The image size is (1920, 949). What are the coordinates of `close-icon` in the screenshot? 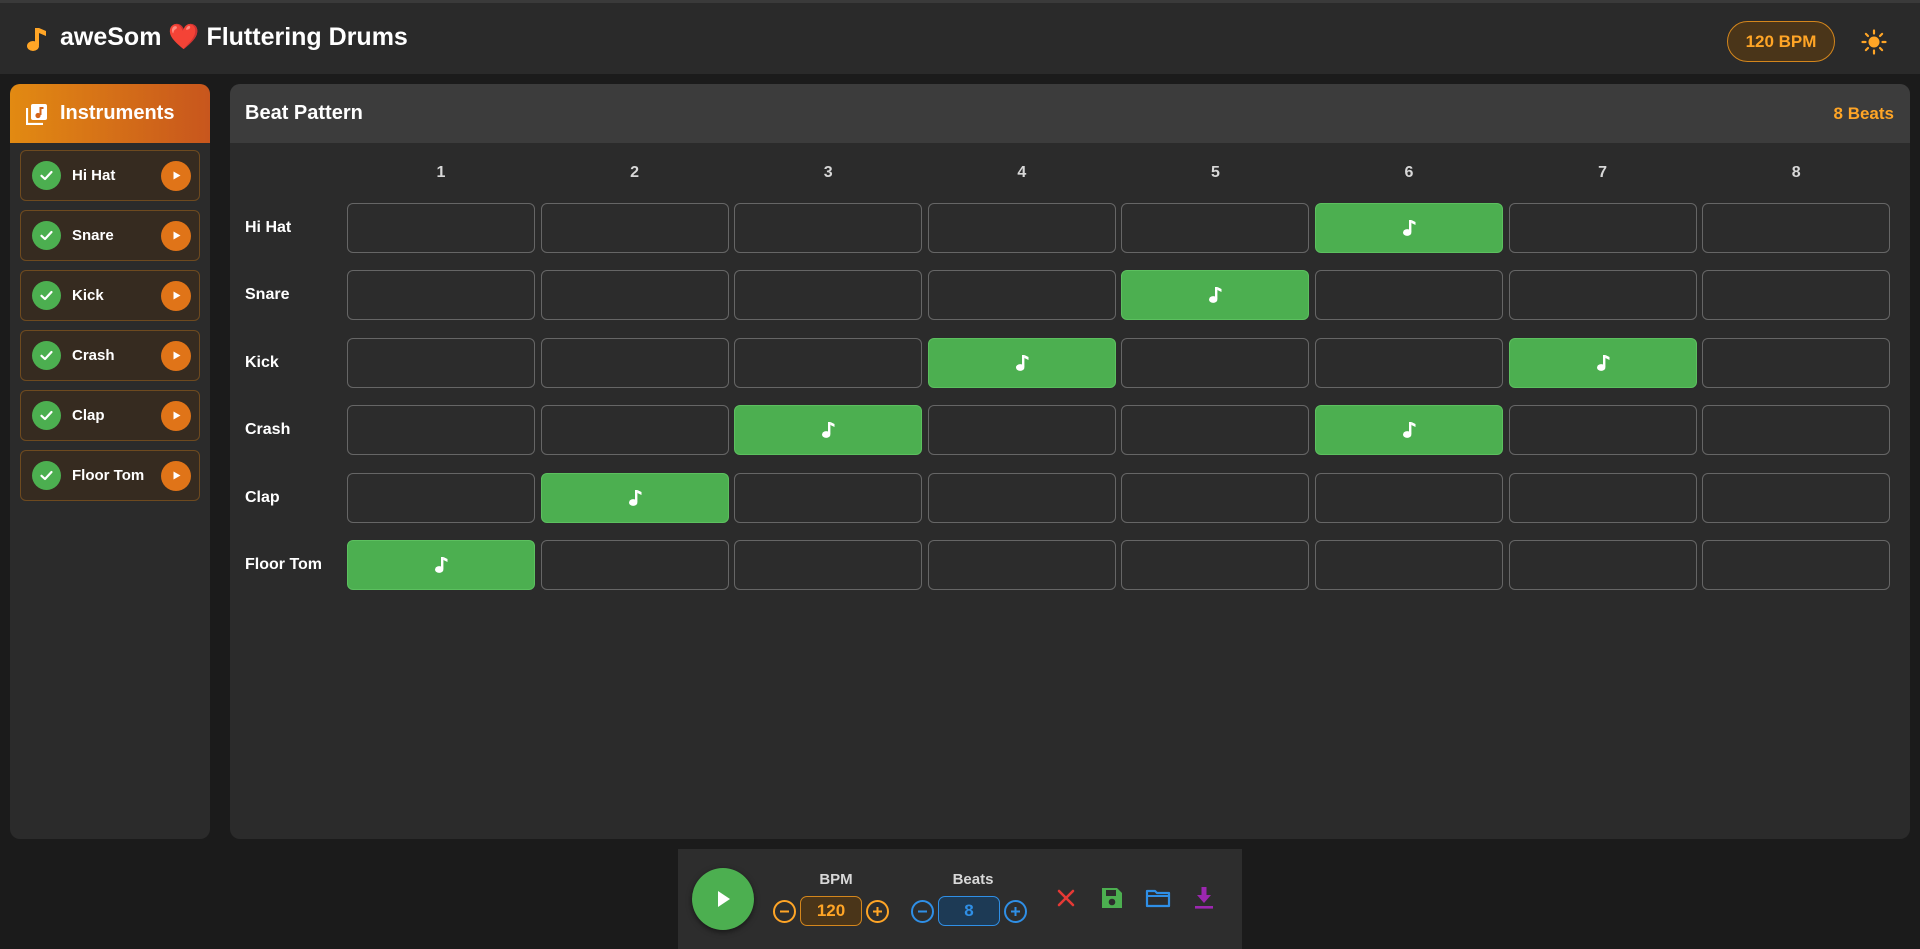 It's located at (1066, 898).